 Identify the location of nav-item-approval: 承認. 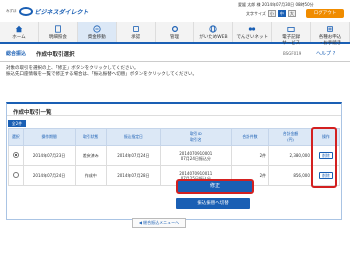
(136, 32).